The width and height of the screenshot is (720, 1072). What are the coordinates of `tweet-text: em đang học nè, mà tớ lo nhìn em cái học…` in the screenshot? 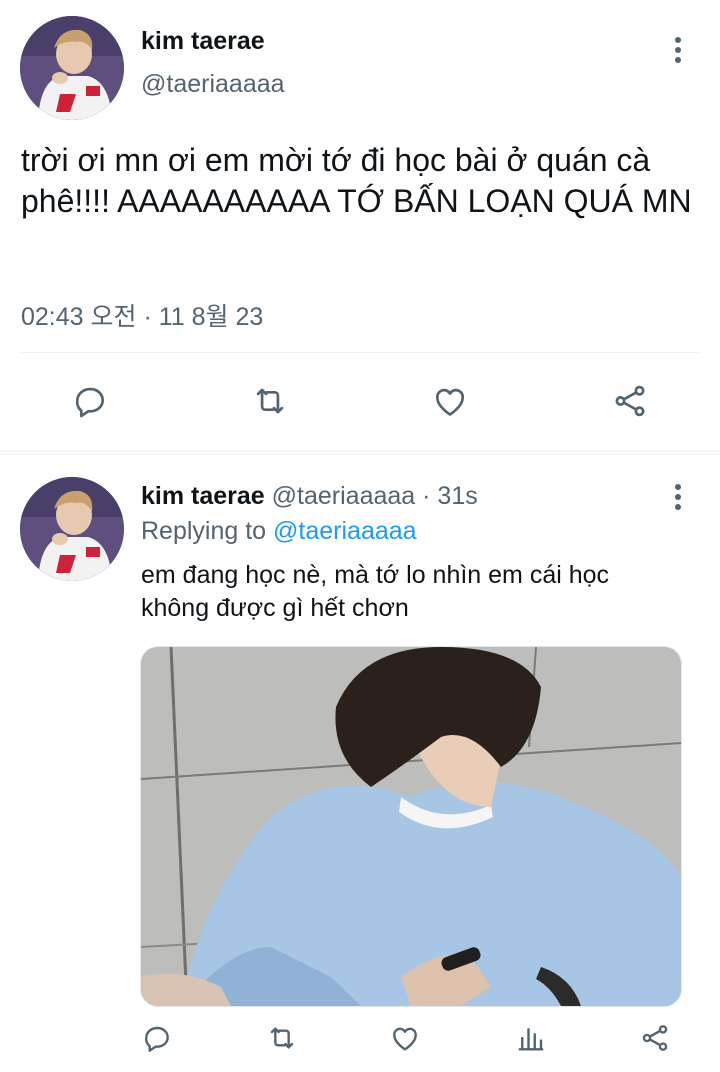 It's located at (375, 591).